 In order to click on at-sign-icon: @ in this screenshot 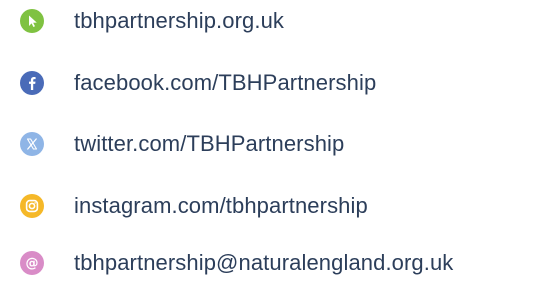, I will do `click(32, 263)`.